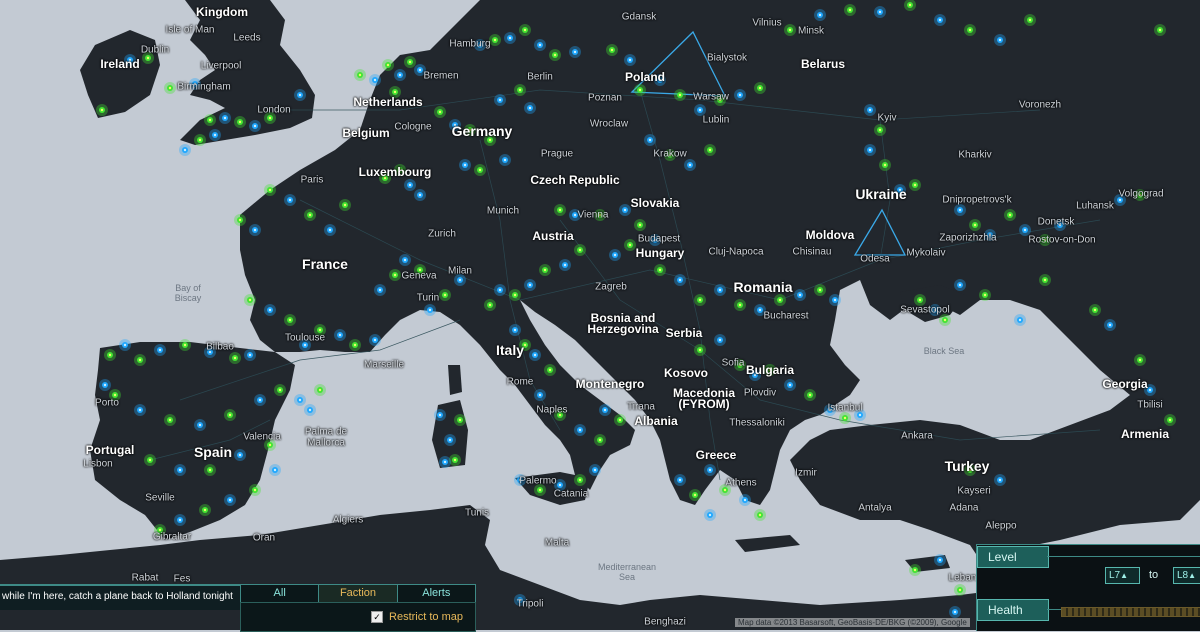 This screenshot has height=632, width=1200. I want to click on tab-alerts: Alerts, so click(436, 593).